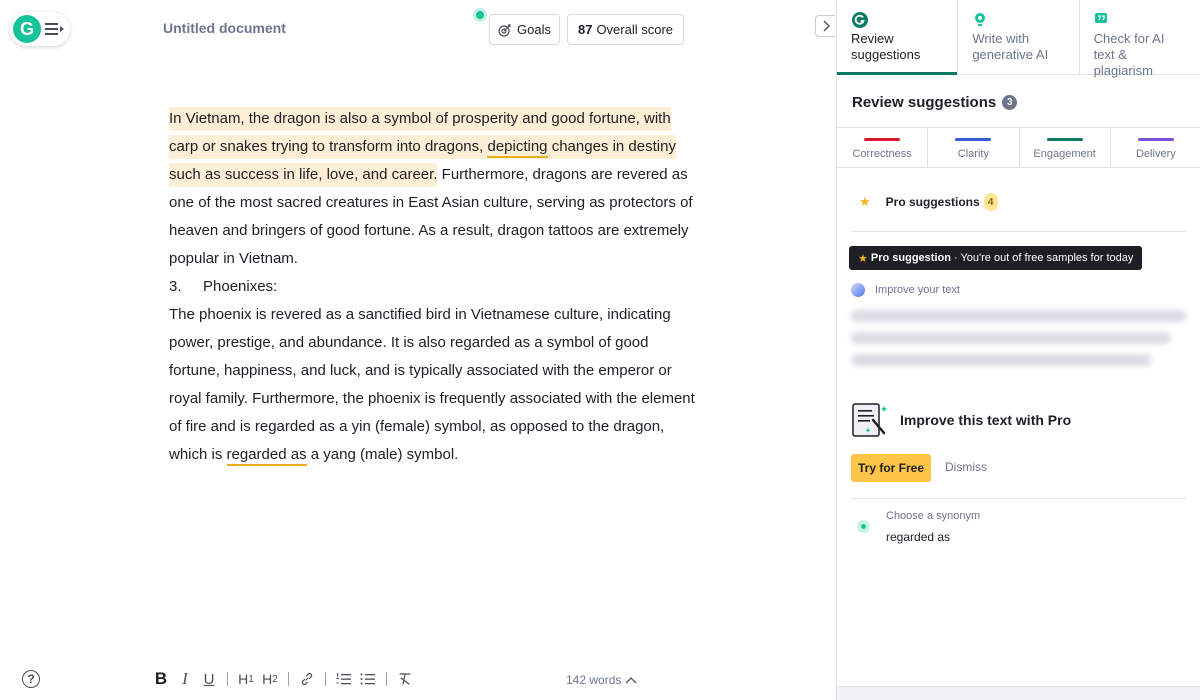 This screenshot has width=1200, height=700. I want to click on grammarly-menu-button: G, so click(40, 29).